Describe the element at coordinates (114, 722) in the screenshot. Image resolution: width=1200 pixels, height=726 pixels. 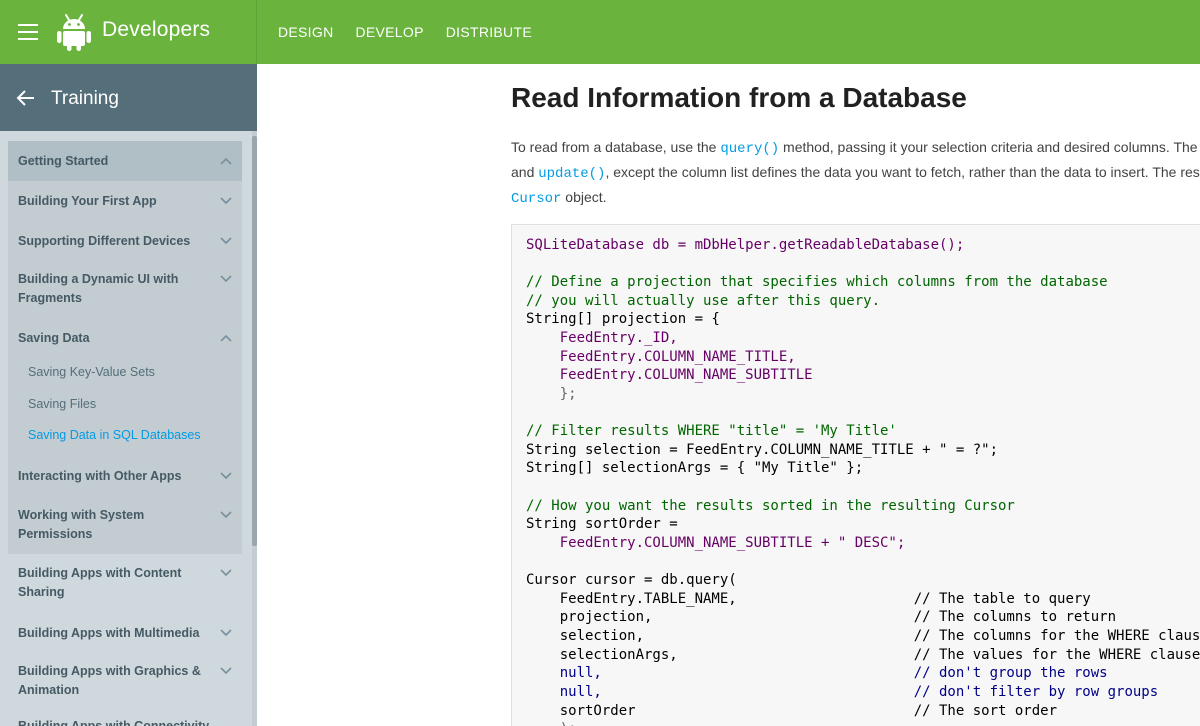
I see `sidebar-item-label: Building Apps with Connectivity` at that location.